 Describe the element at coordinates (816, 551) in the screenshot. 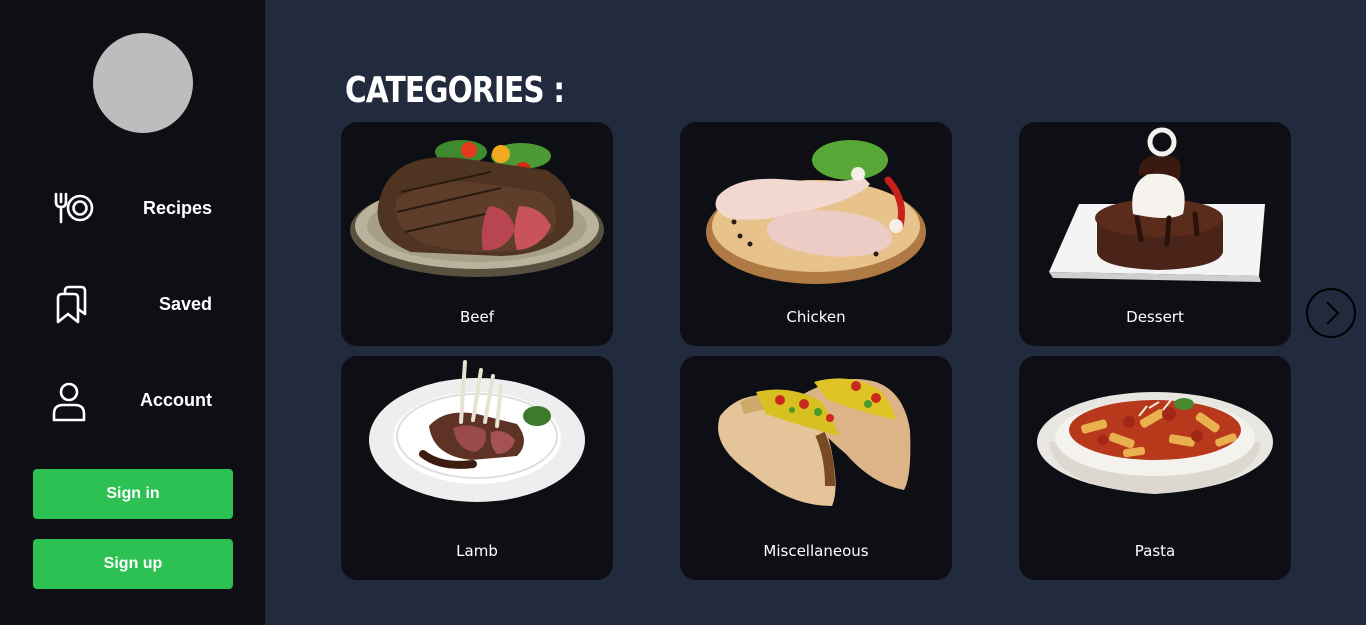

I see `category-name: Miscellaneous` at that location.